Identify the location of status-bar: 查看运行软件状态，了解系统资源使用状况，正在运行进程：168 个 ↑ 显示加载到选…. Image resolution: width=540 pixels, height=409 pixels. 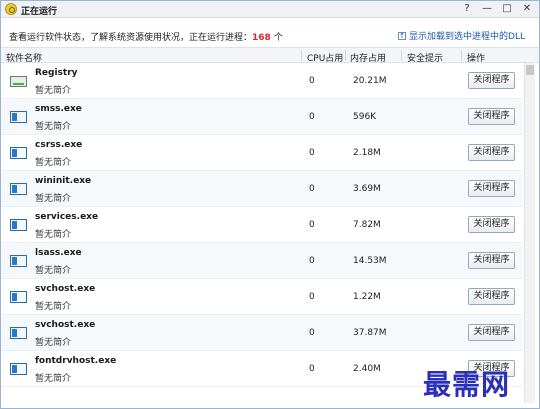
(270, 35).